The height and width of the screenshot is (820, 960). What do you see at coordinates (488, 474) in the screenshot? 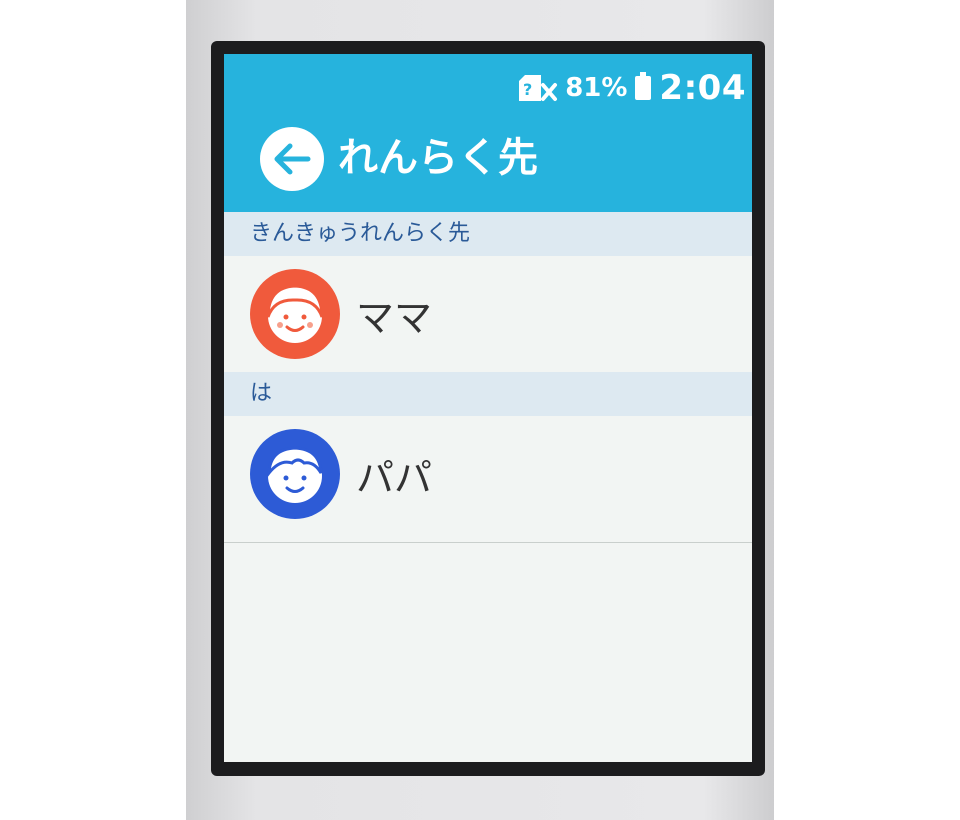
I see `contact-item-papa: パパ` at bounding box center [488, 474].